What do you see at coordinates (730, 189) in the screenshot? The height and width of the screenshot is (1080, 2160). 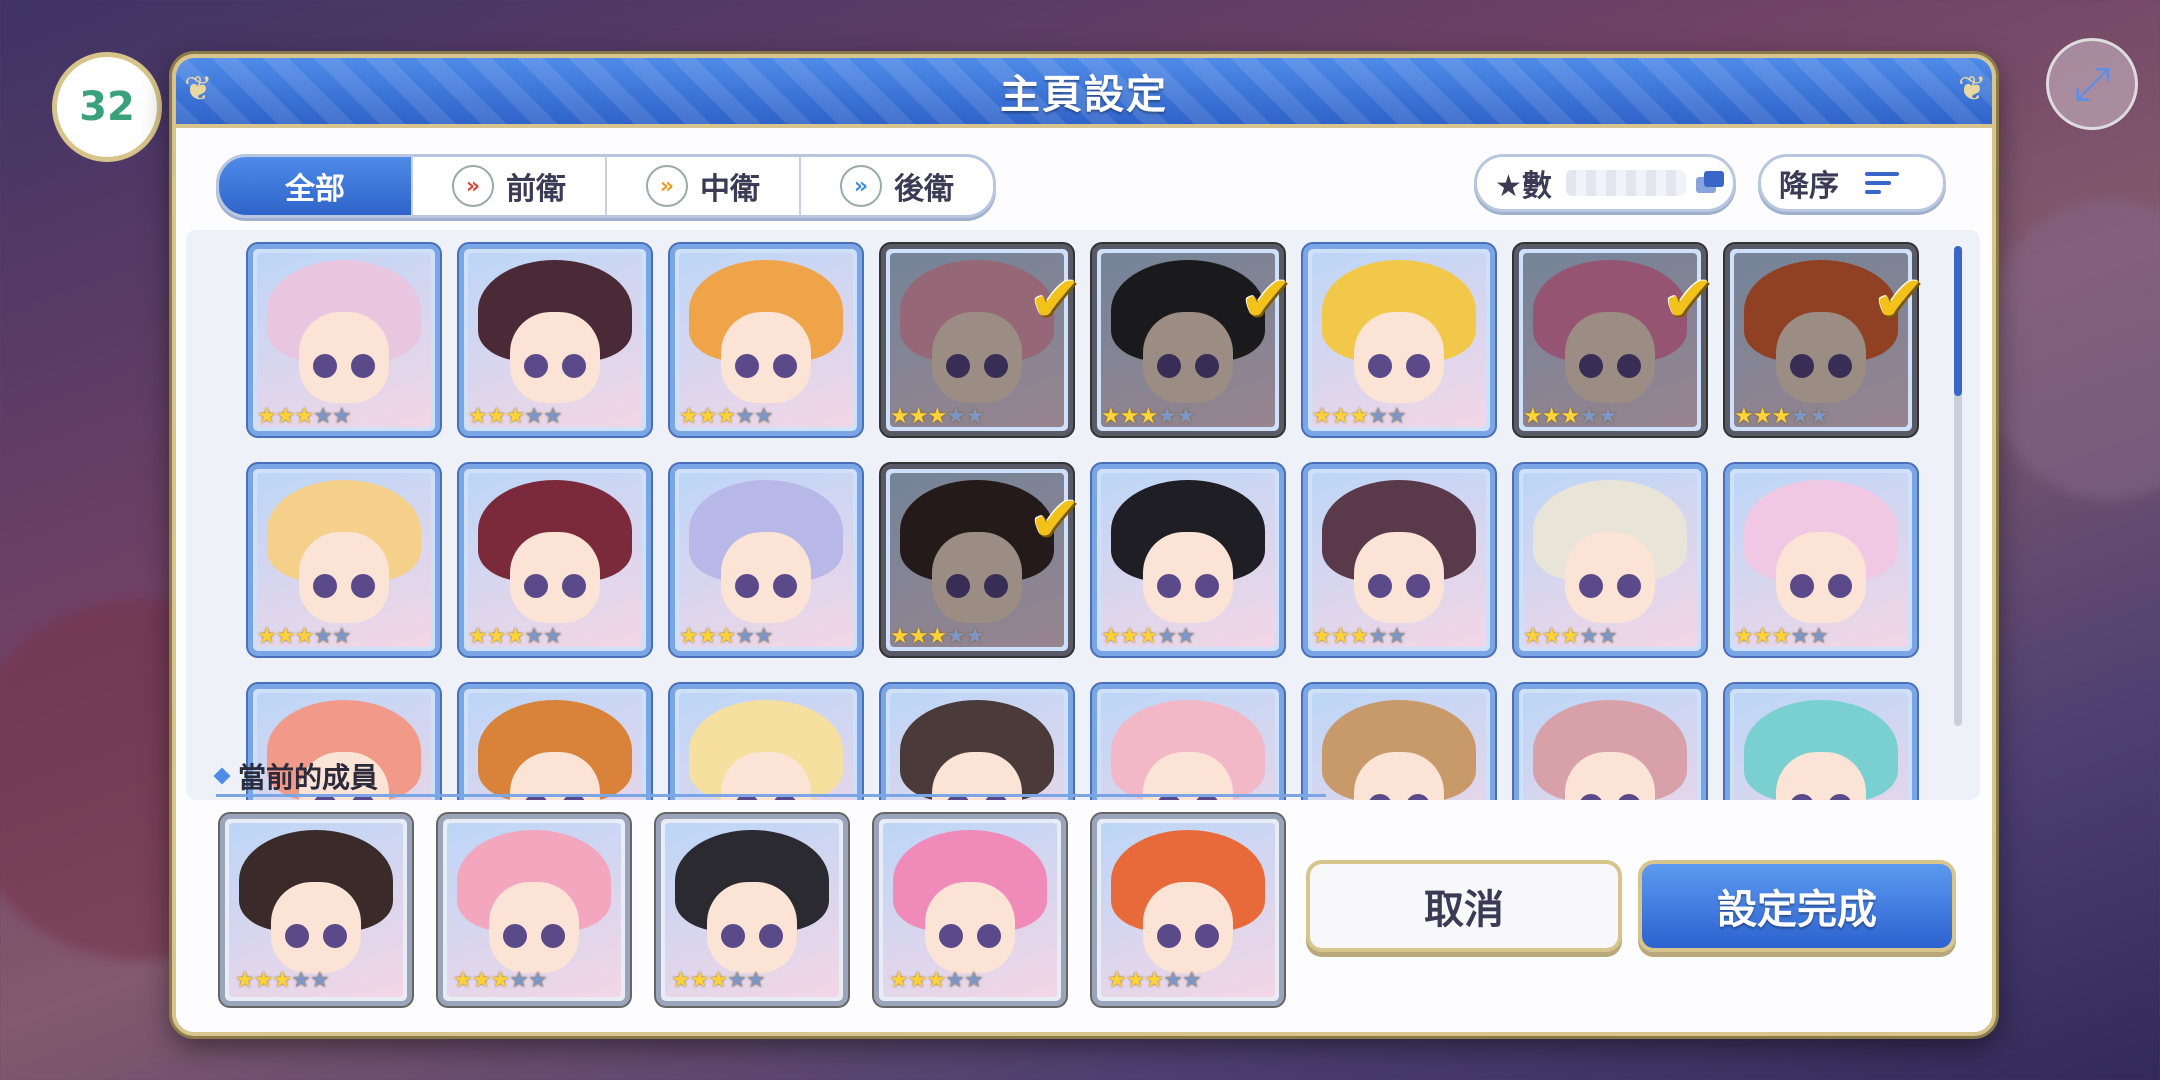 I see `tab-label: 中衛` at bounding box center [730, 189].